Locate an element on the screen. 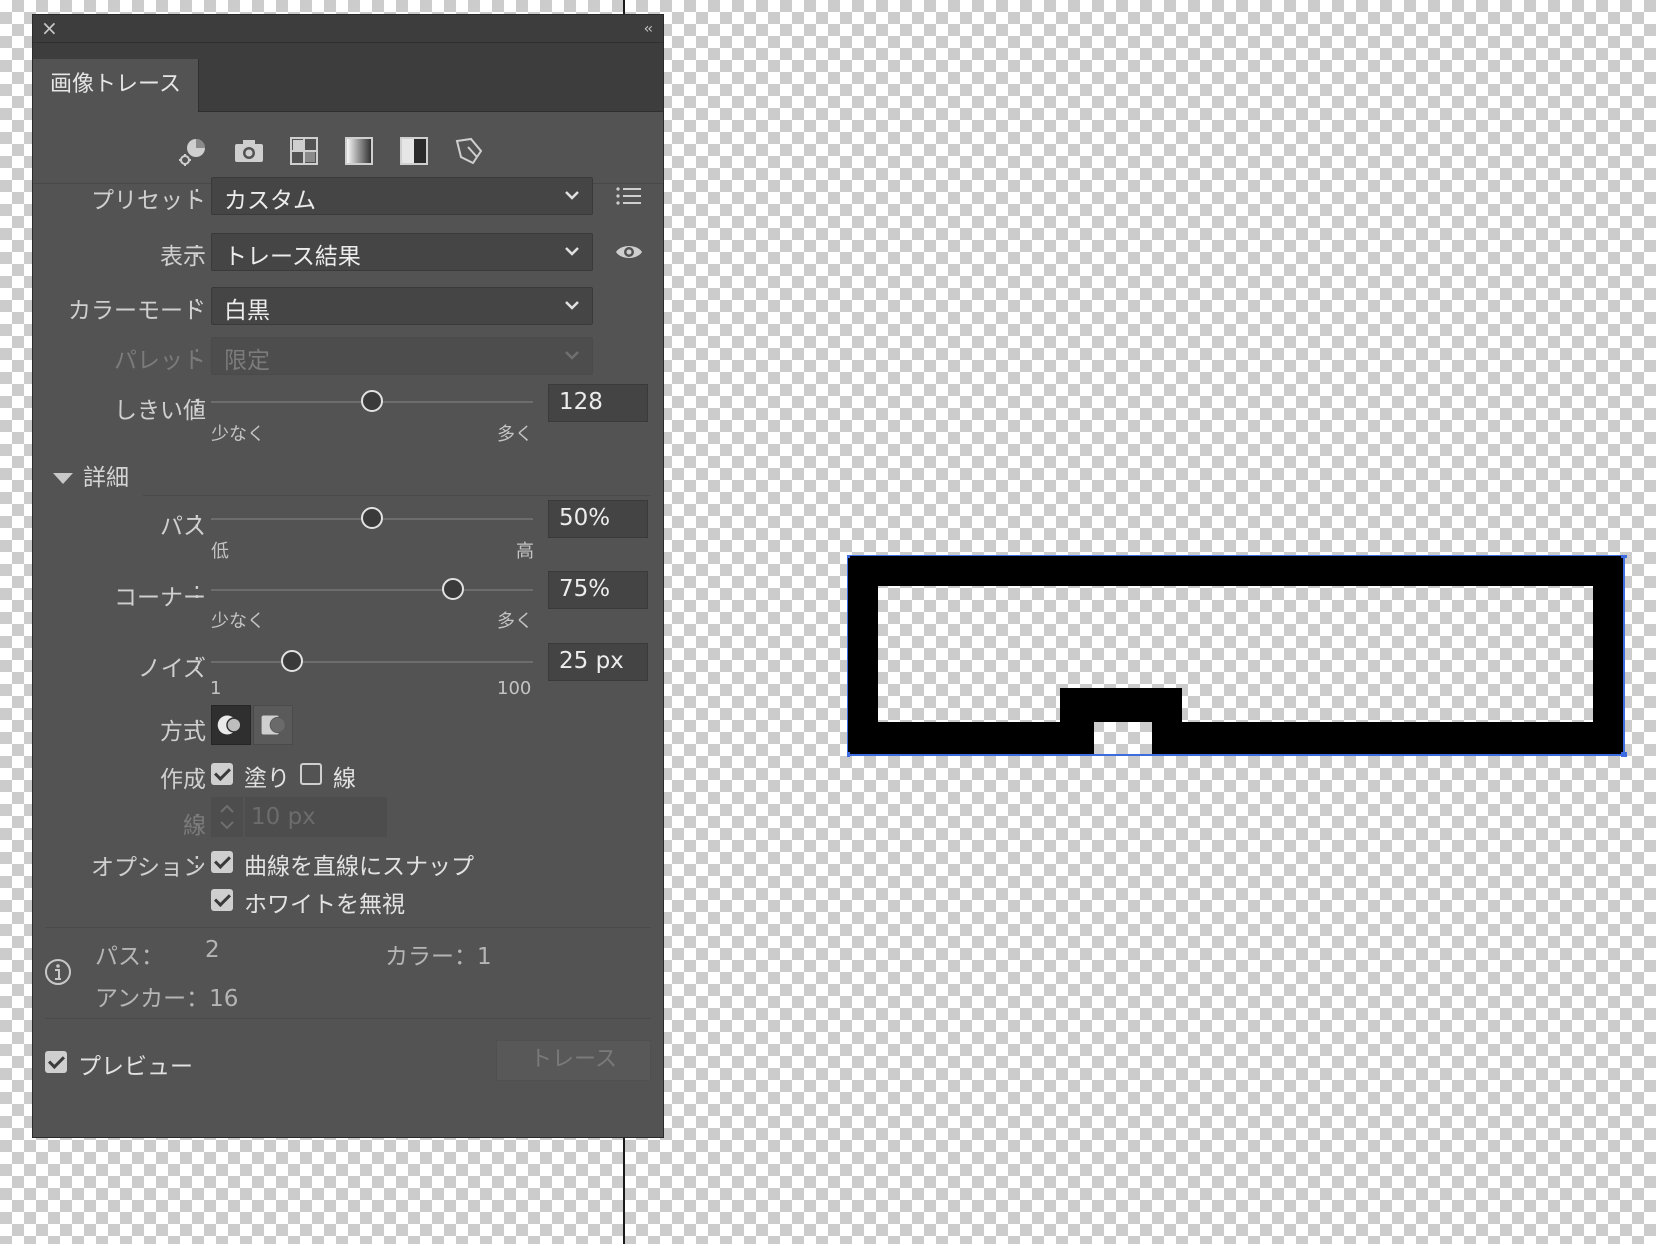 The width and height of the screenshot is (1656, 1244). paths-input: 50% is located at coordinates (598, 519).